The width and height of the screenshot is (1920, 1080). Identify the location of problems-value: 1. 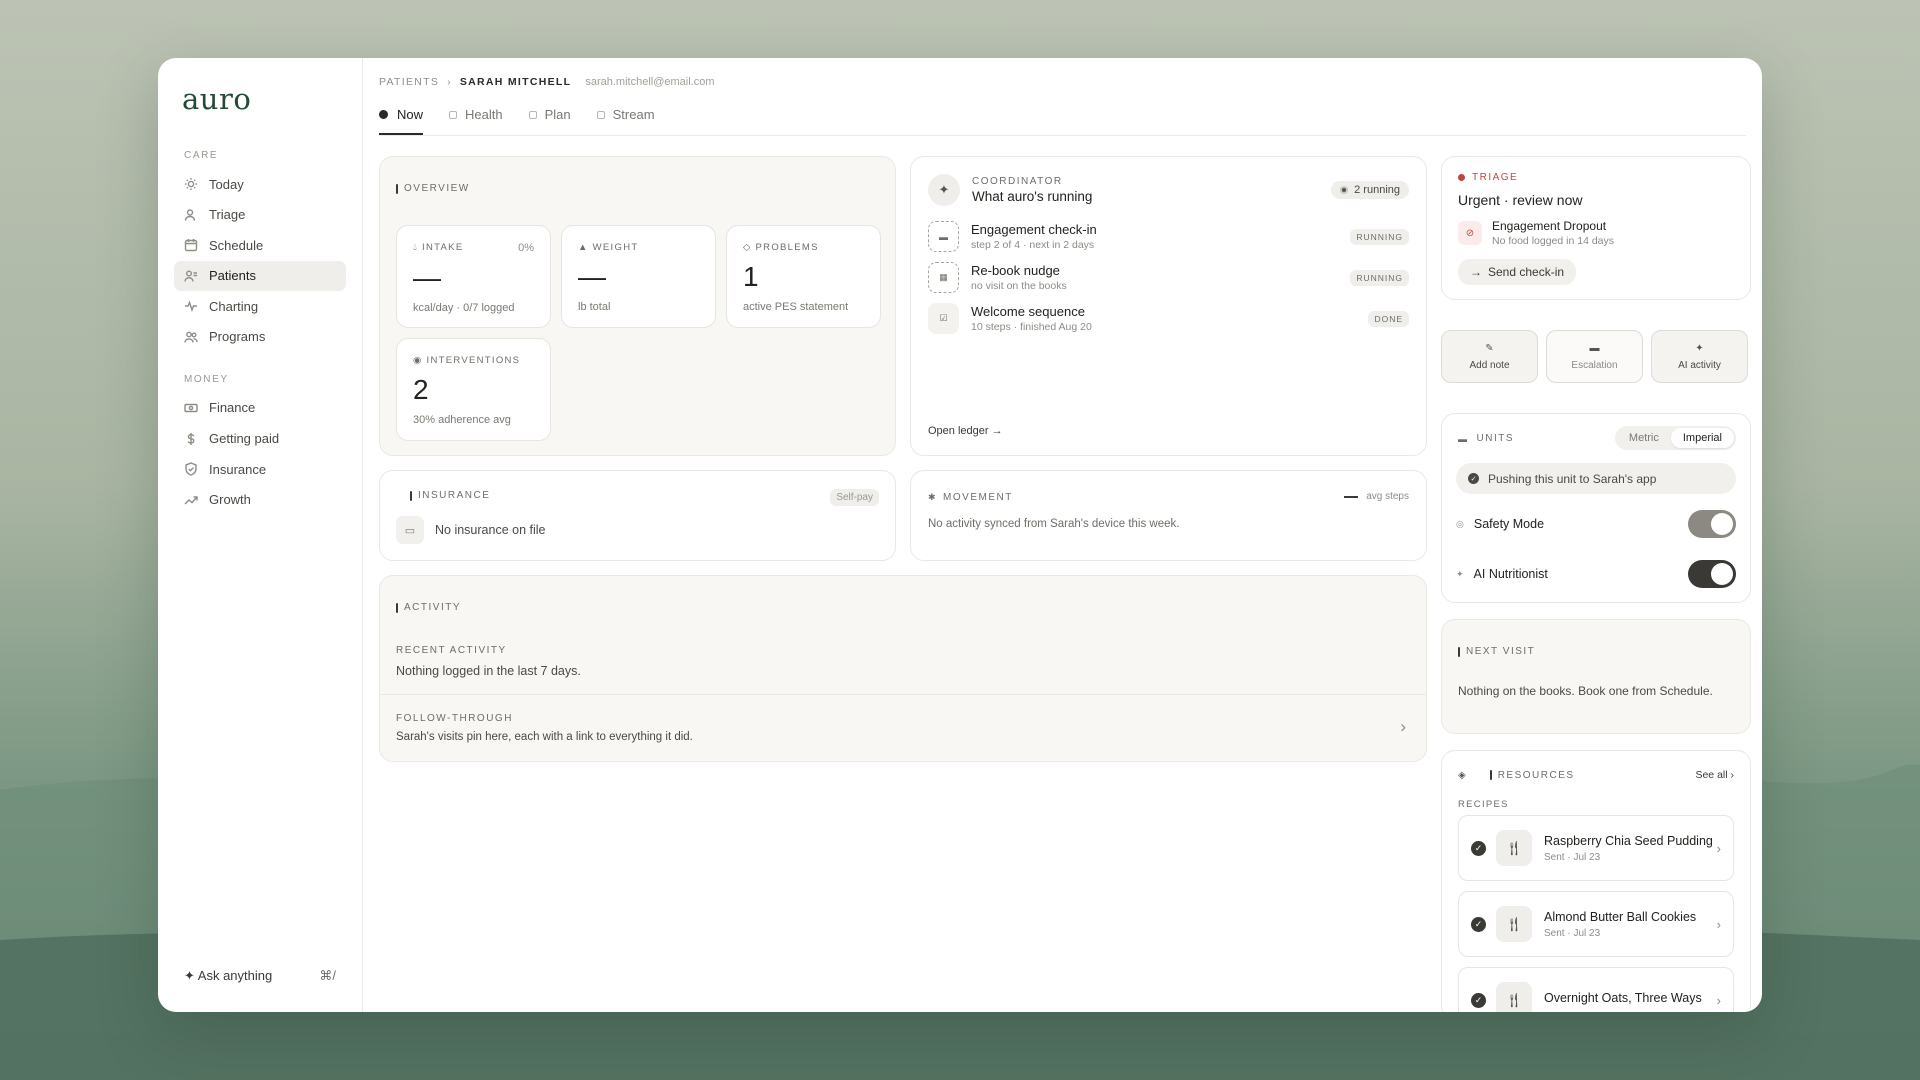
(751, 276).